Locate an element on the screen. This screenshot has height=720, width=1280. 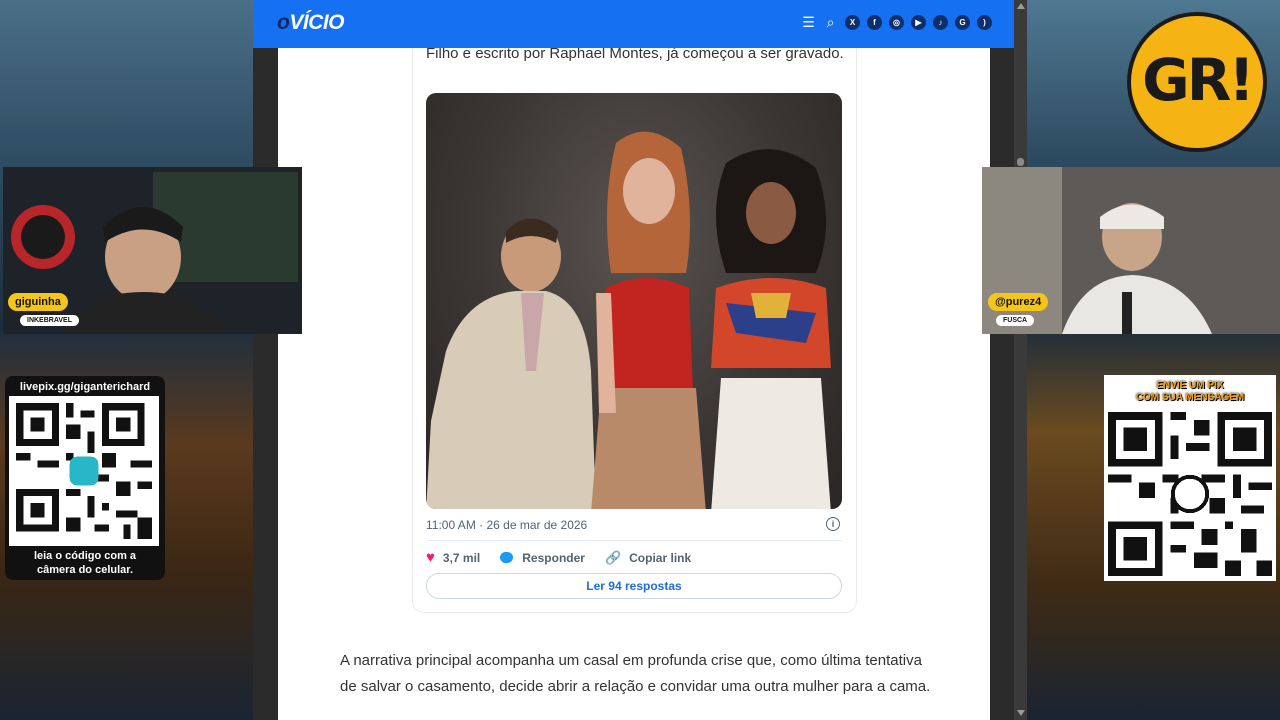
qr-code-image is located at coordinates (84, 471).